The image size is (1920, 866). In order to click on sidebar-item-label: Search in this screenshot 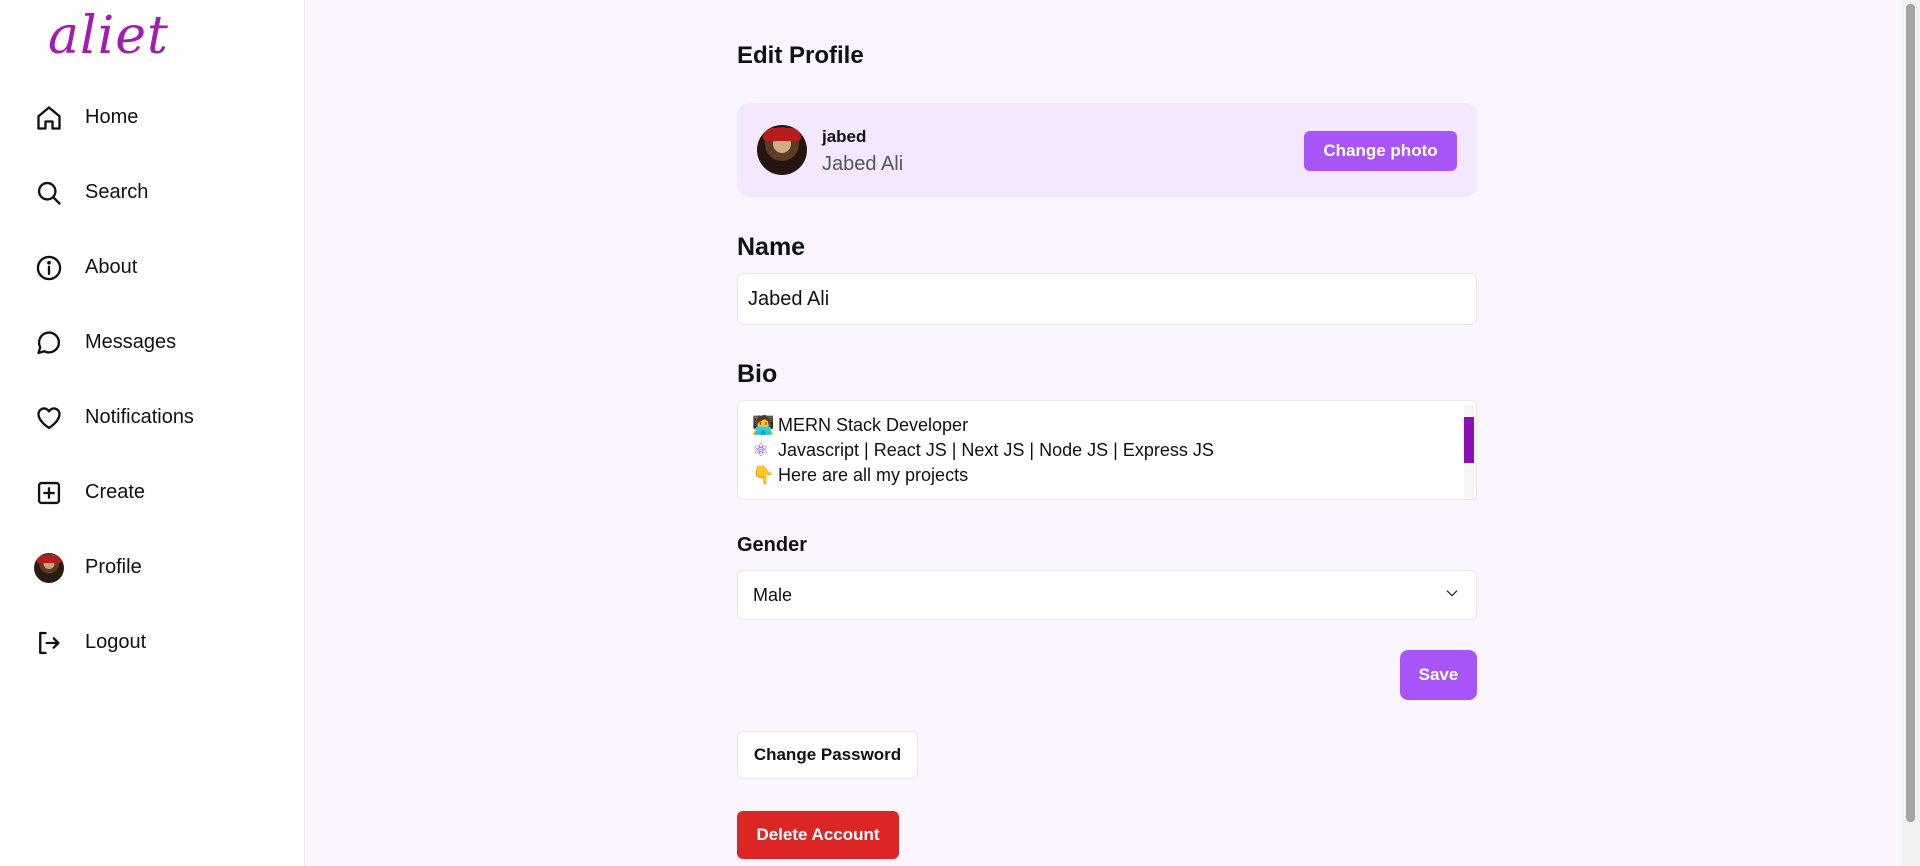, I will do `click(117, 192)`.